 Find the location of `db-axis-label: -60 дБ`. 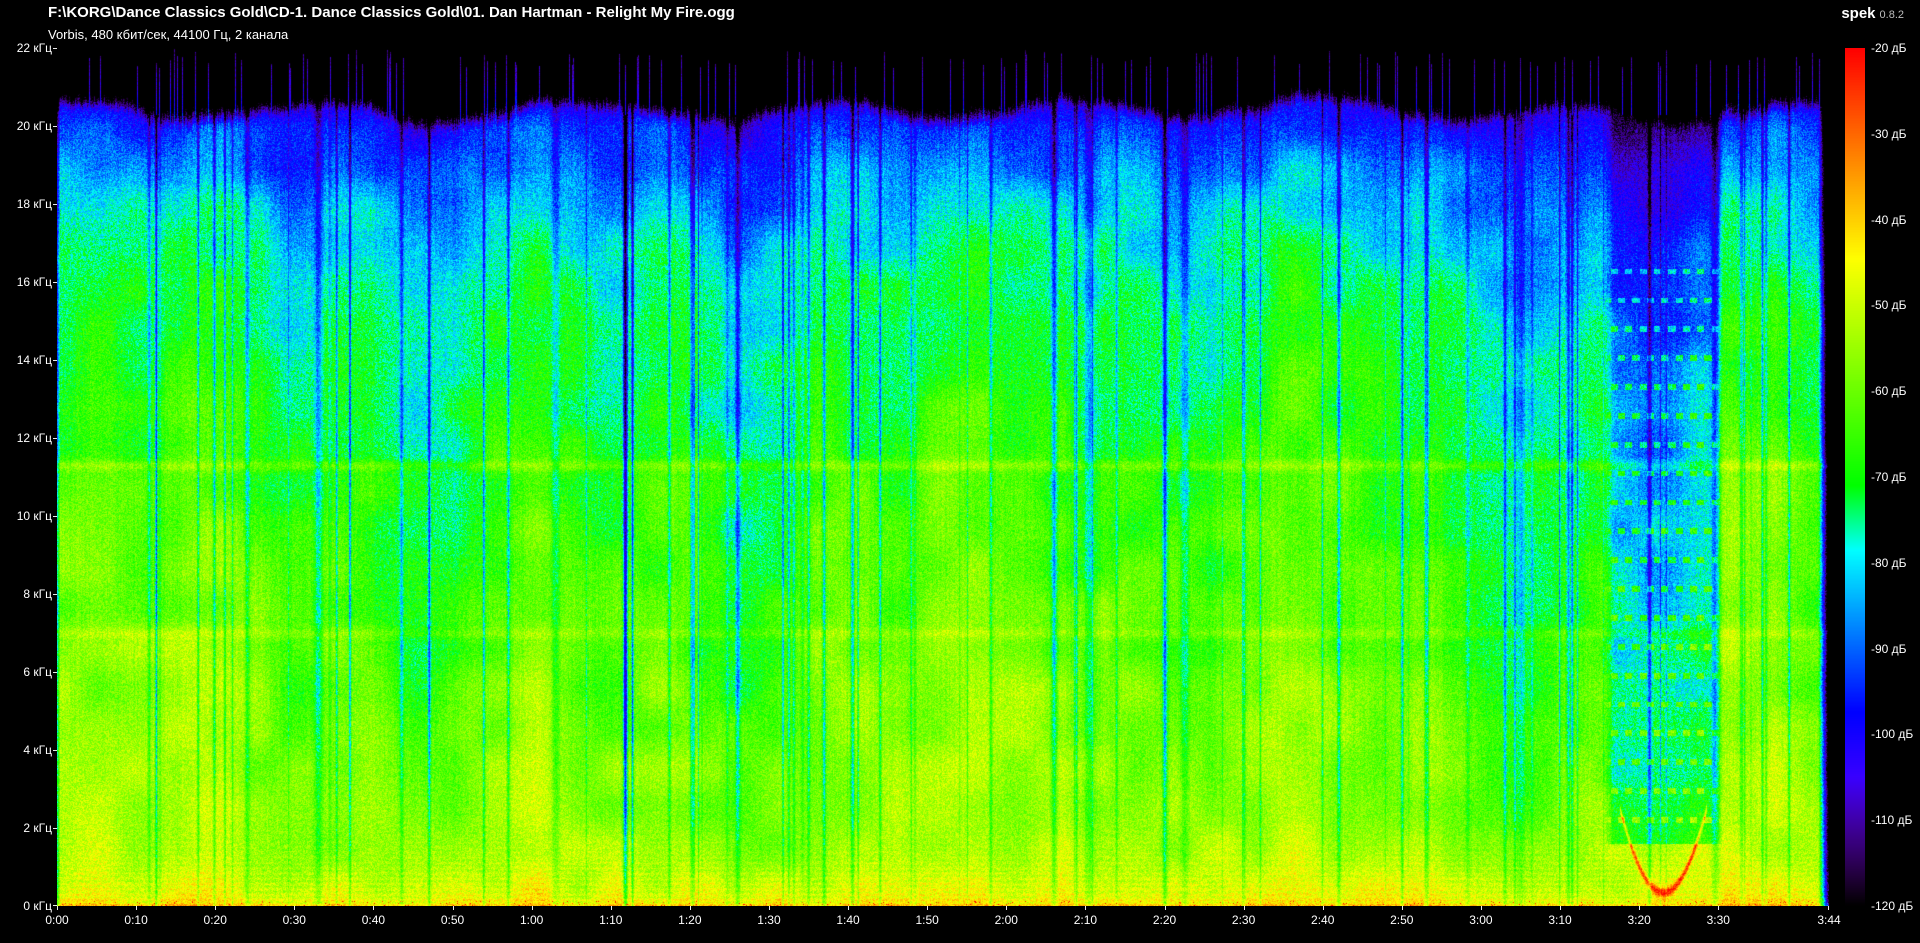

db-axis-label: -60 дБ is located at coordinates (1889, 391).